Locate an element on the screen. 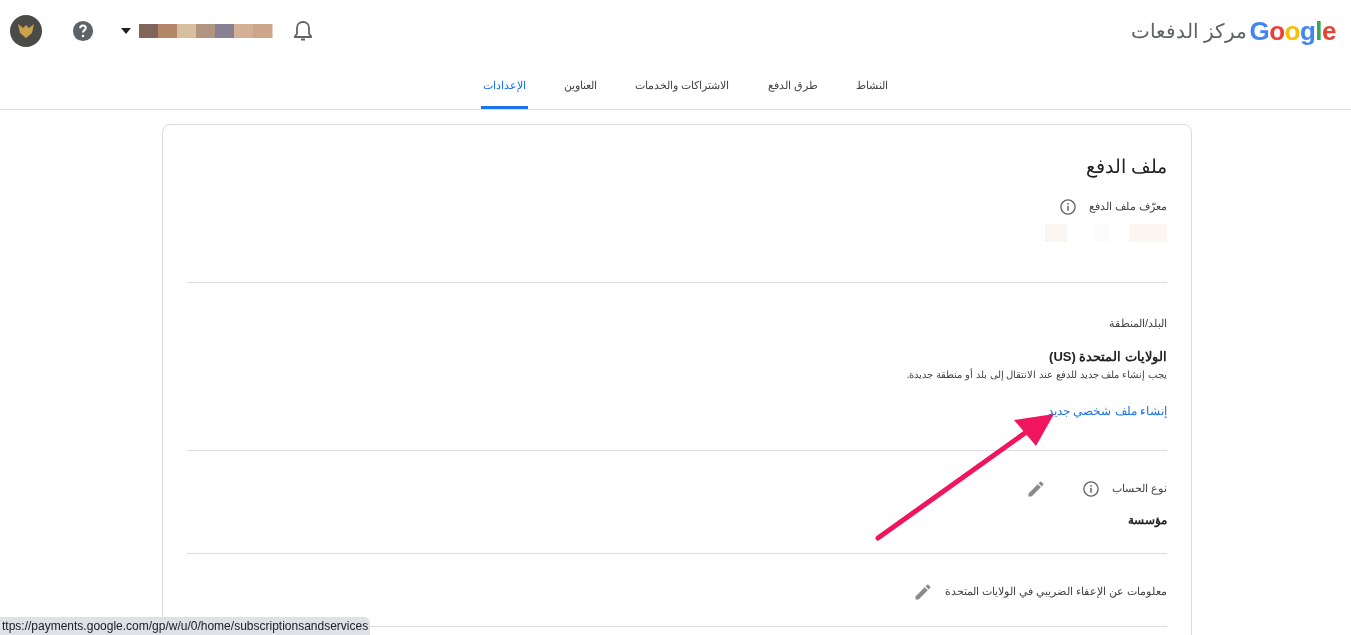 The height and width of the screenshot is (635, 1351). product-name: مركز الدفعات is located at coordinates (1189, 32).